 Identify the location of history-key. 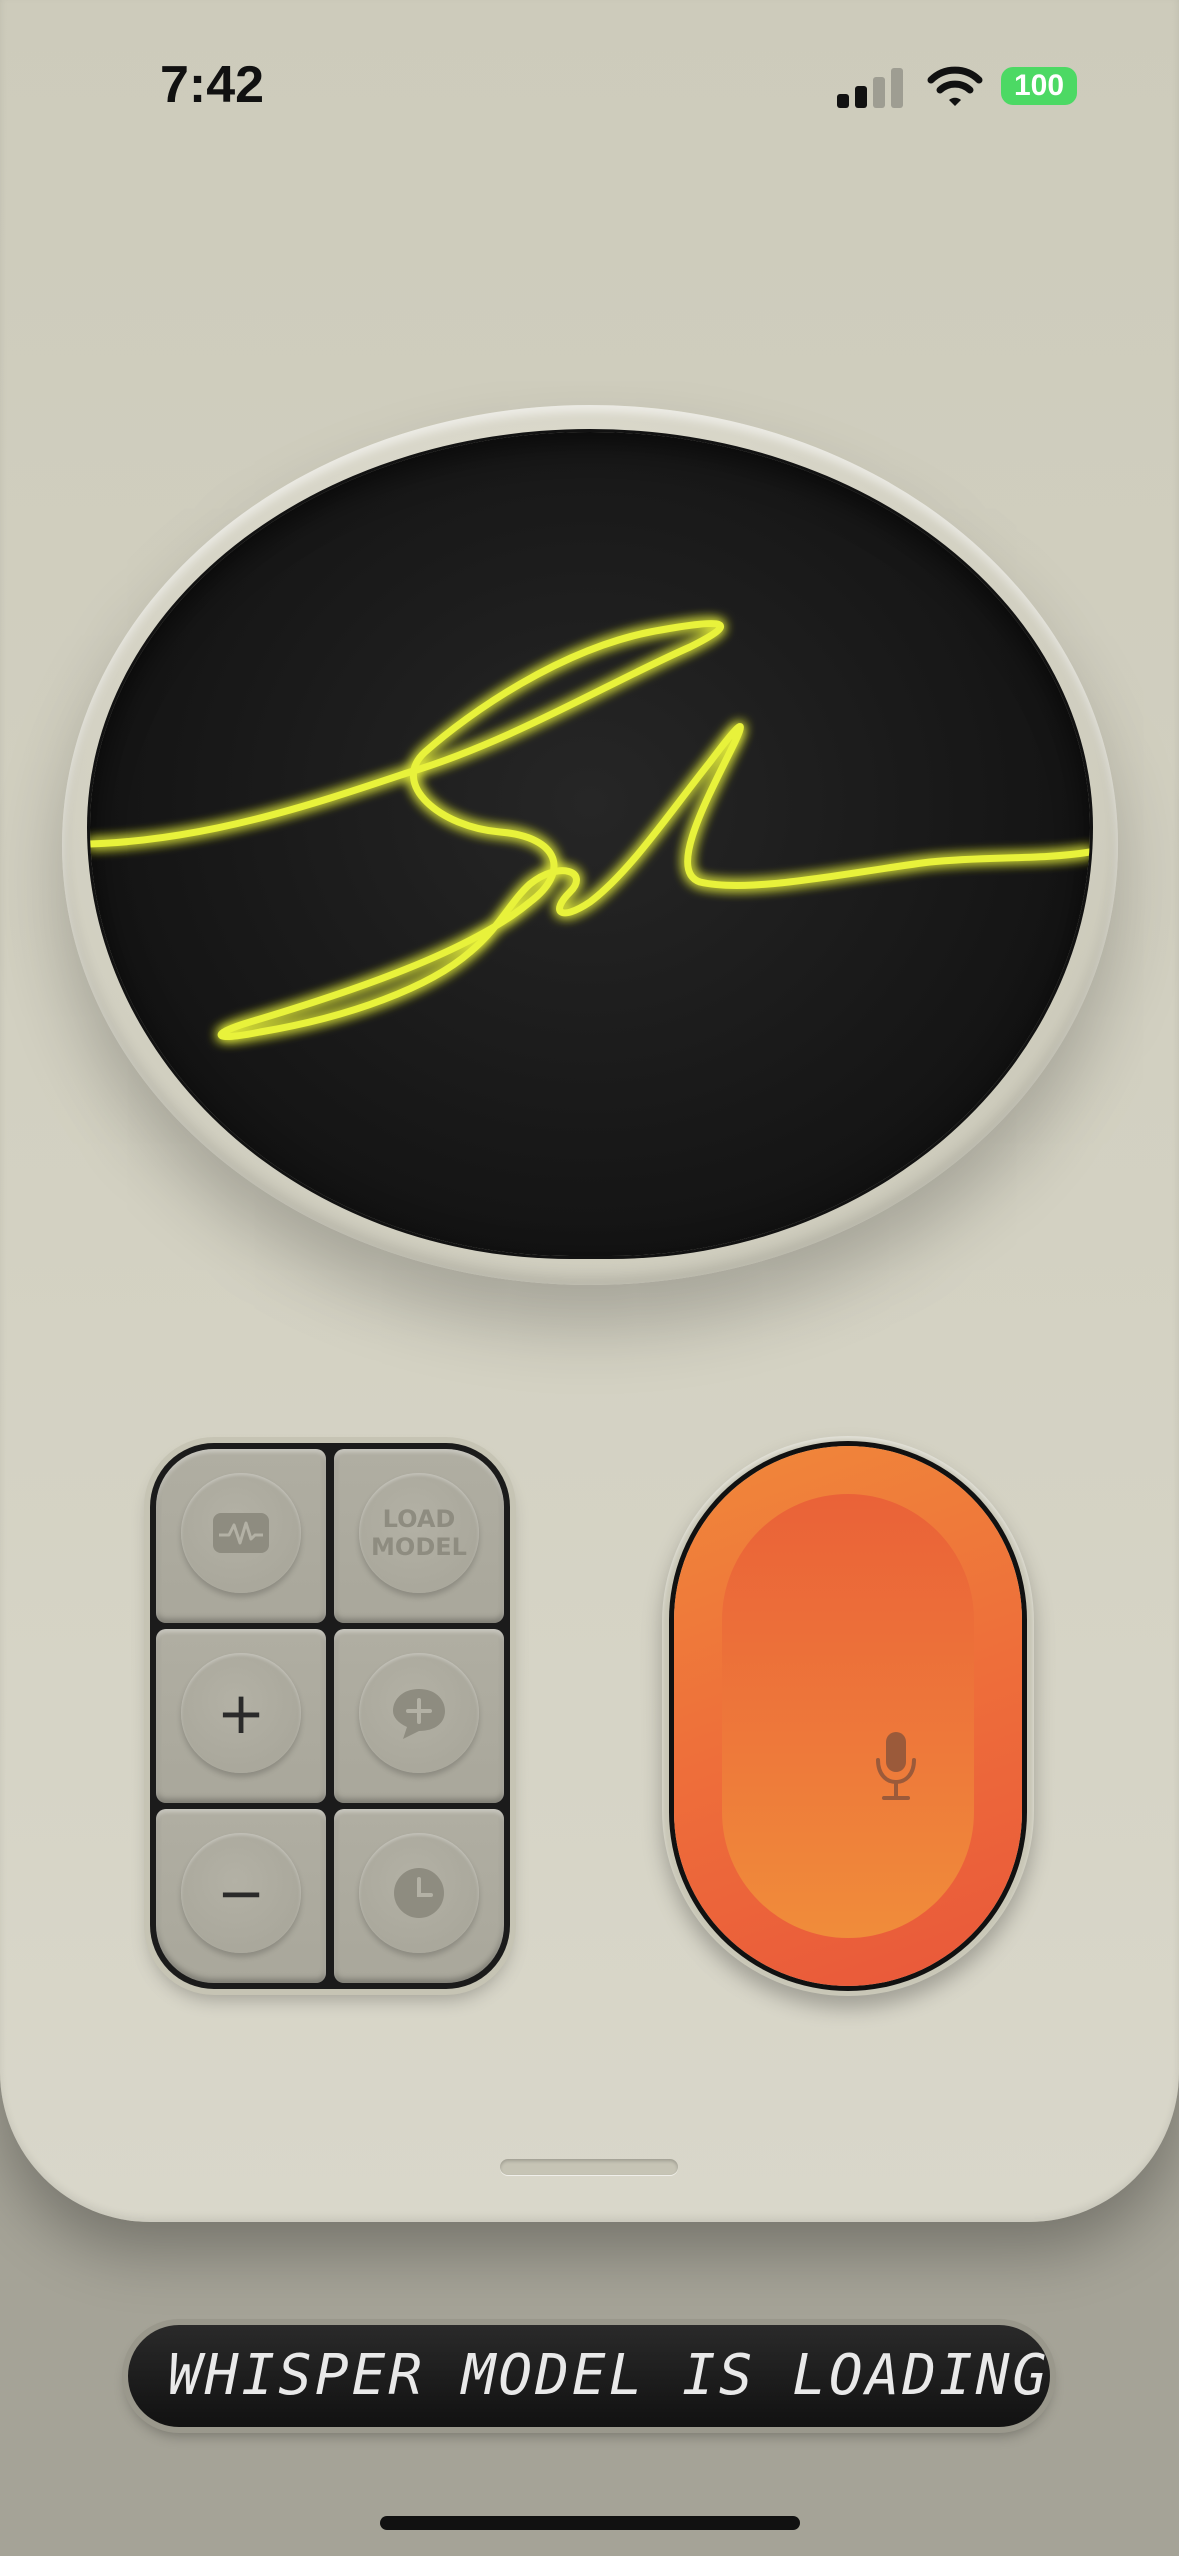
(419, 1896).